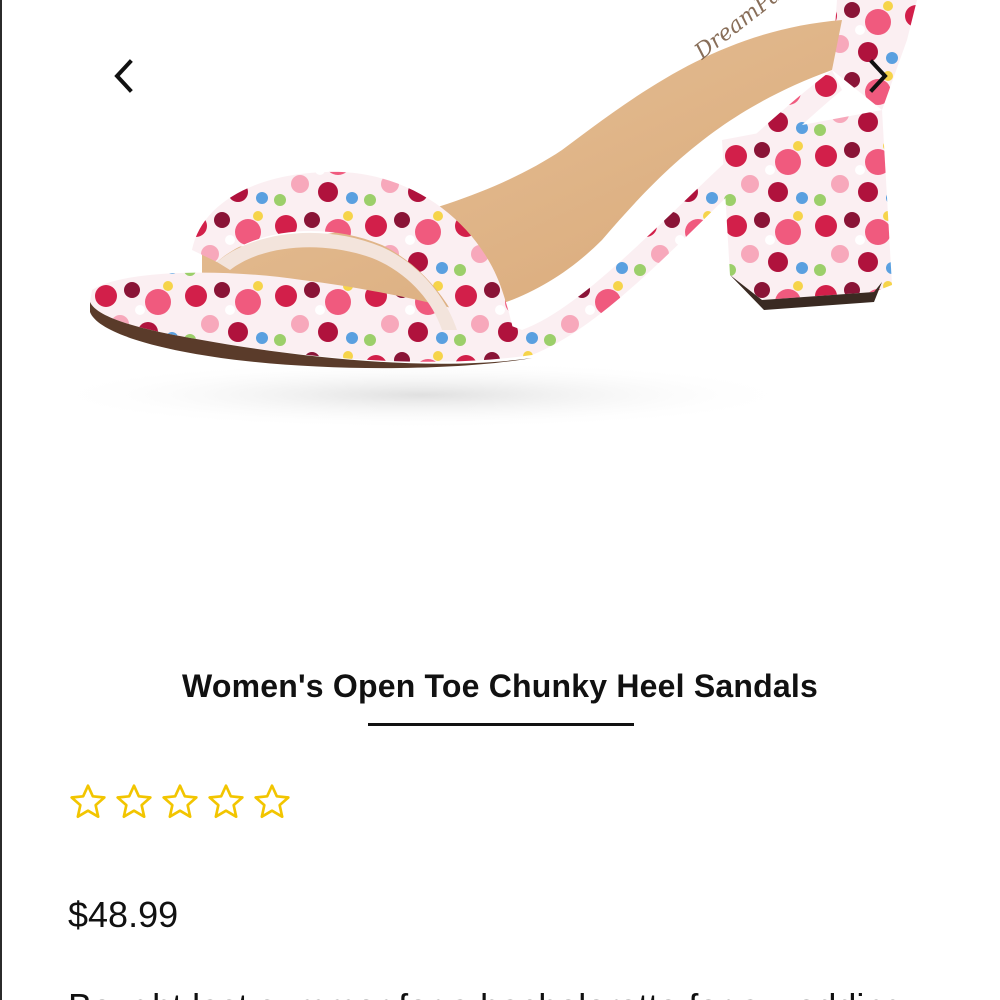 The image size is (1000, 1000). I want to click on carousel-prev-button, so click(124, 76).